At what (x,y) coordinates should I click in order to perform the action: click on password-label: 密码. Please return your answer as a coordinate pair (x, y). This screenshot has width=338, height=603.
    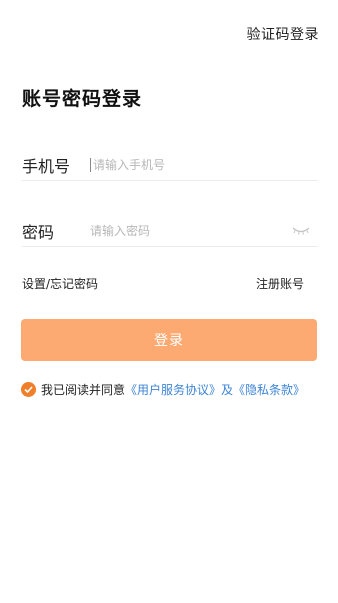
    Looking at the image, I should click on (38, 232).